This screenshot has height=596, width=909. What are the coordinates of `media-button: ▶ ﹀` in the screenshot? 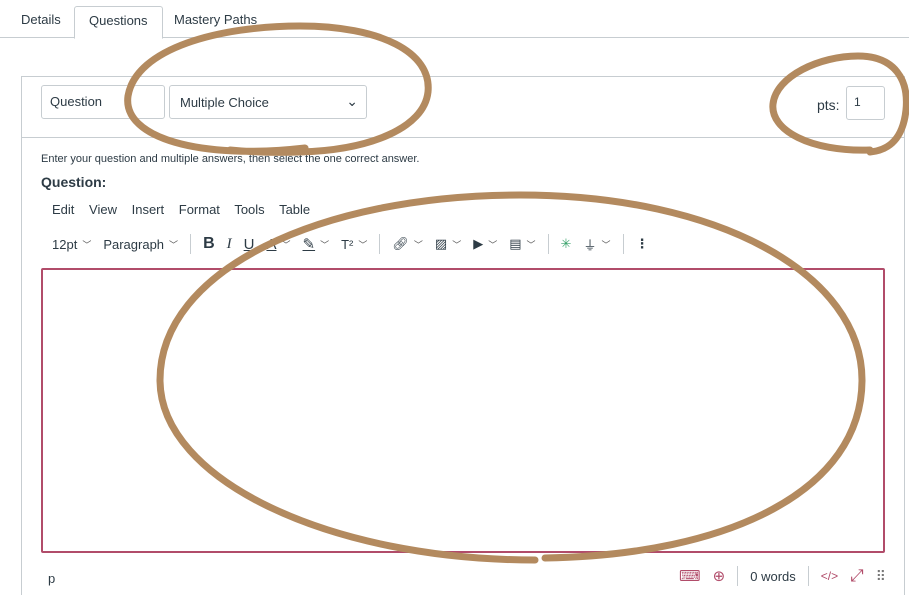 It's located at (485, 244).